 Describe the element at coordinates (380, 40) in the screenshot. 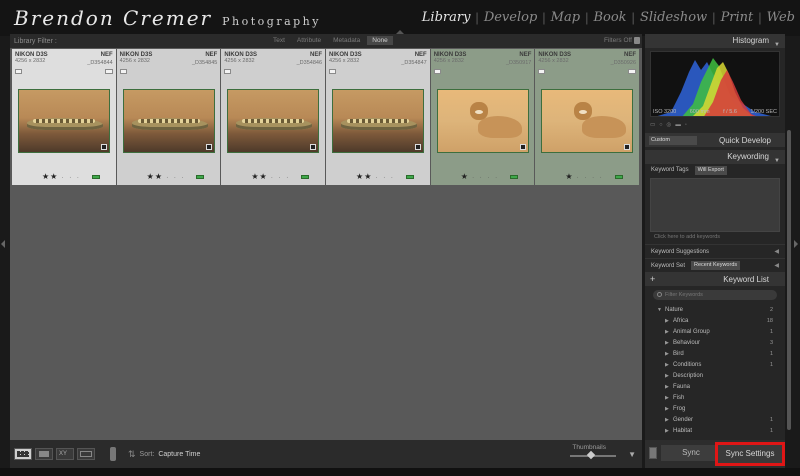

I see `filter-tab-none: None` at that location.